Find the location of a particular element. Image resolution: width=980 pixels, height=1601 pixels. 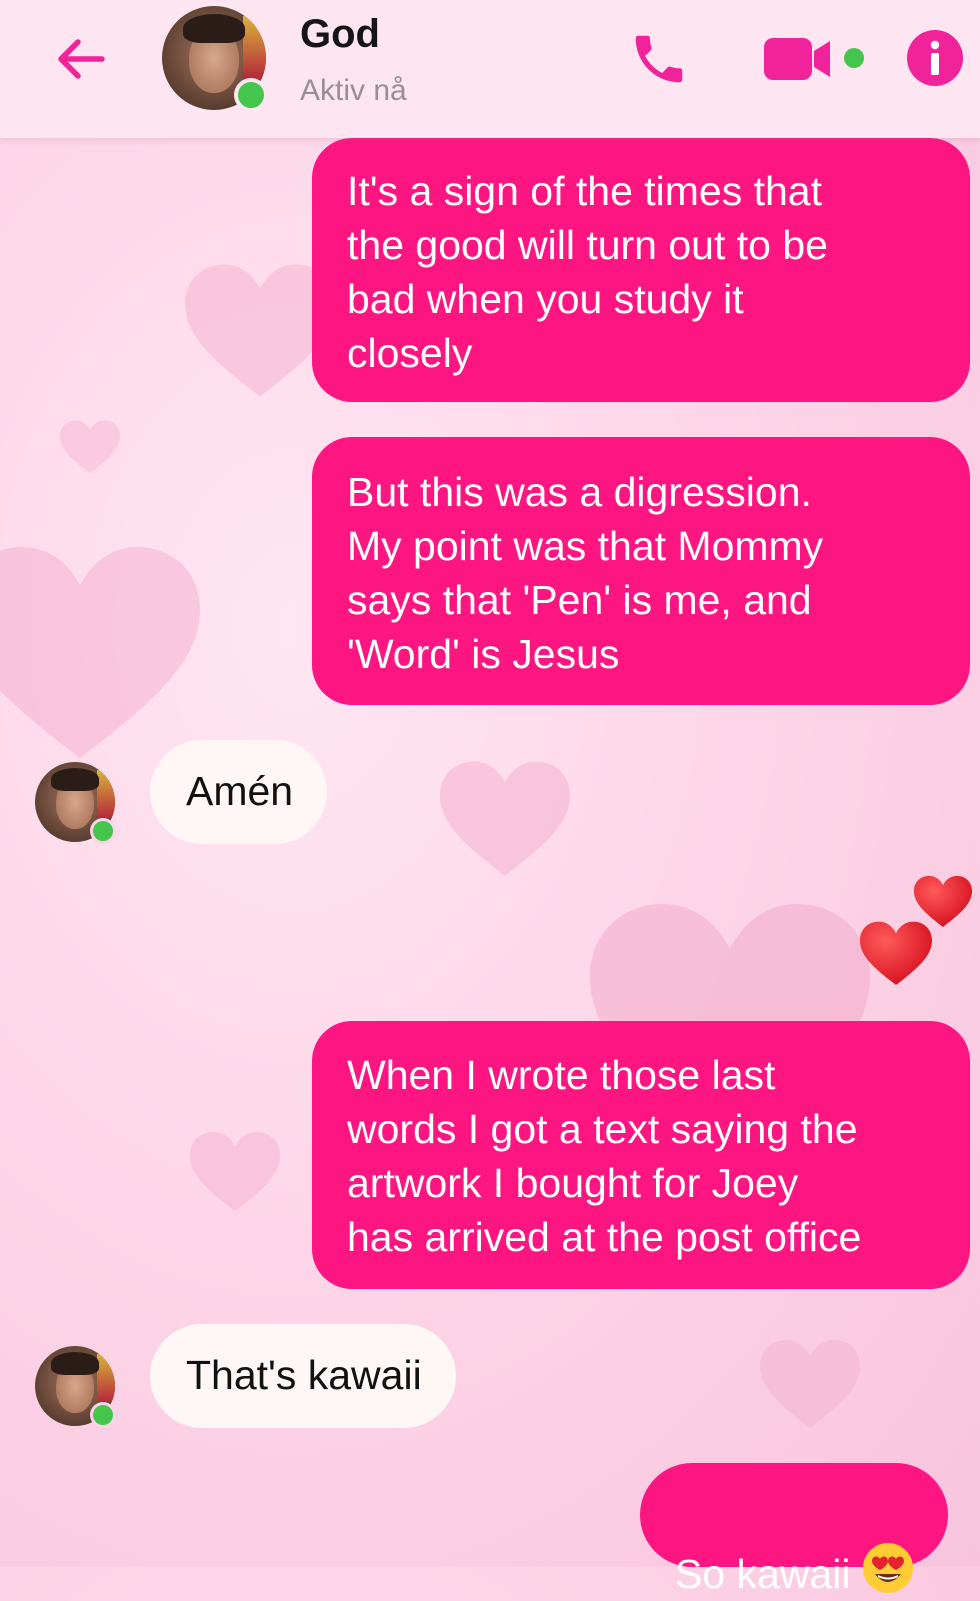

video-camera-icon is located at coordinates (797, 59).